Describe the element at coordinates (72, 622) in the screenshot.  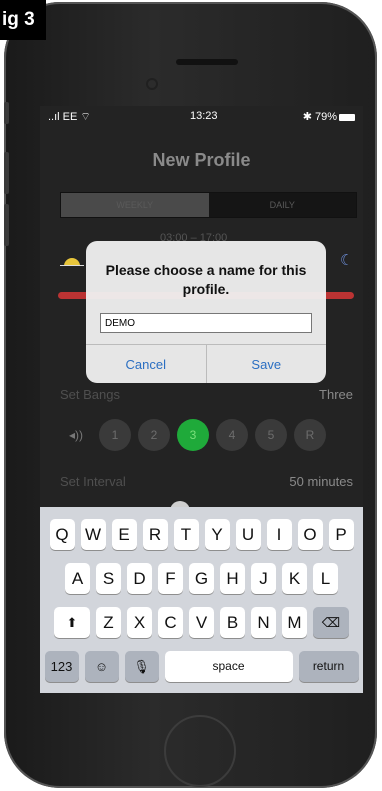
I see `shift-key-icon: ⬆` at that location.